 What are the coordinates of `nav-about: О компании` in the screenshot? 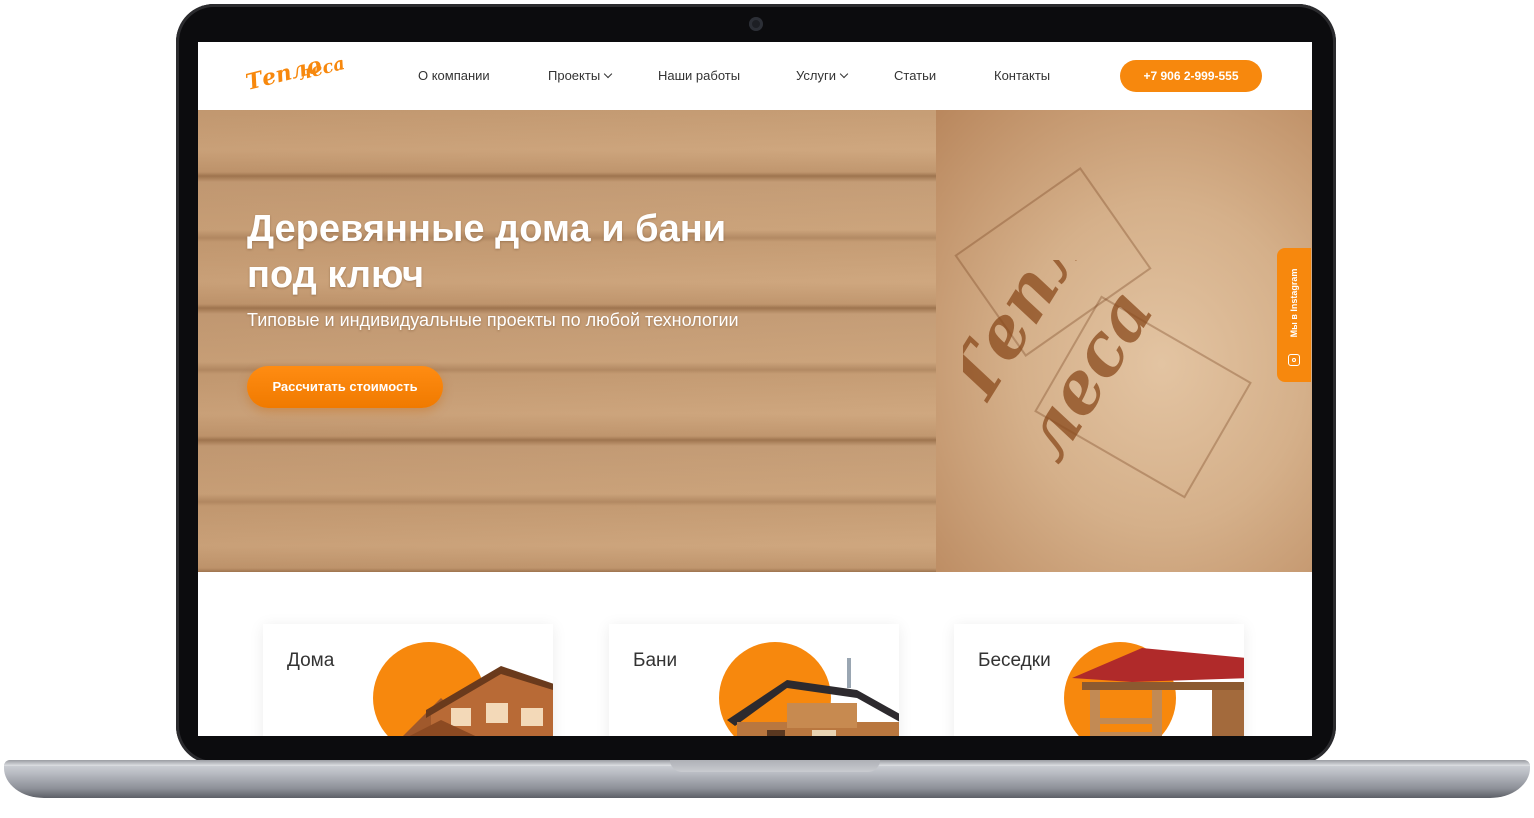 It's located at (454, 75).